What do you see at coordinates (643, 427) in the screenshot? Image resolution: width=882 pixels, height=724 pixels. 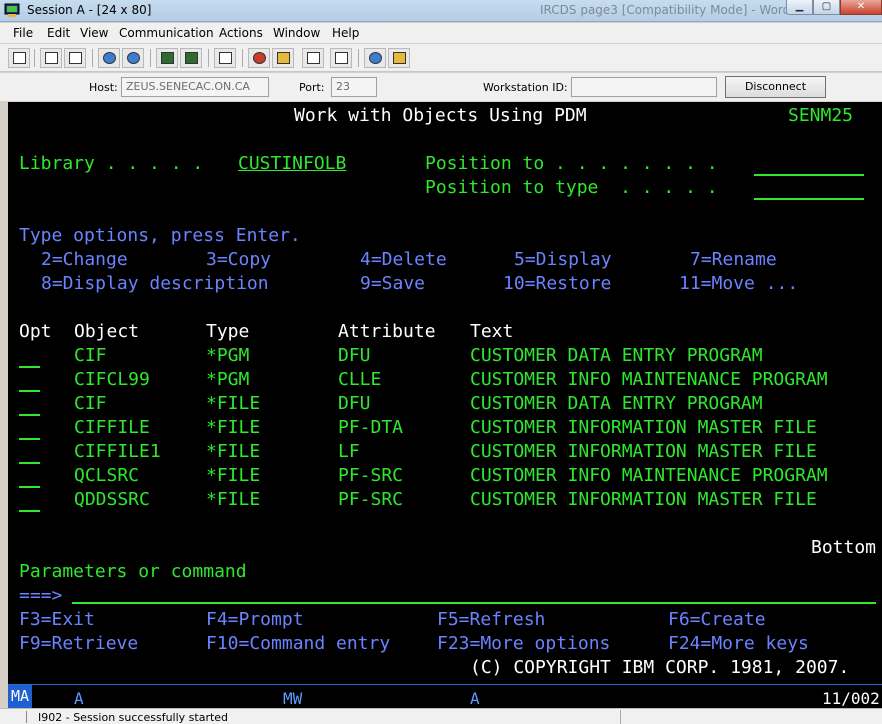 I see `table-row-text: CUSTOMER INFORMATION MASTER FILE` at bounding box center [643, 427].